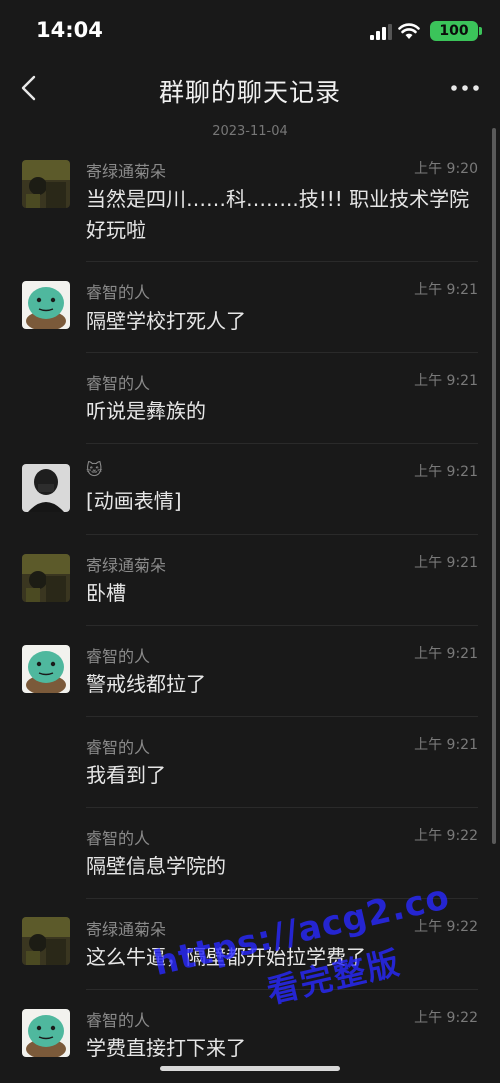  I want to click on message-text: 我看到了, so click(126, 775).